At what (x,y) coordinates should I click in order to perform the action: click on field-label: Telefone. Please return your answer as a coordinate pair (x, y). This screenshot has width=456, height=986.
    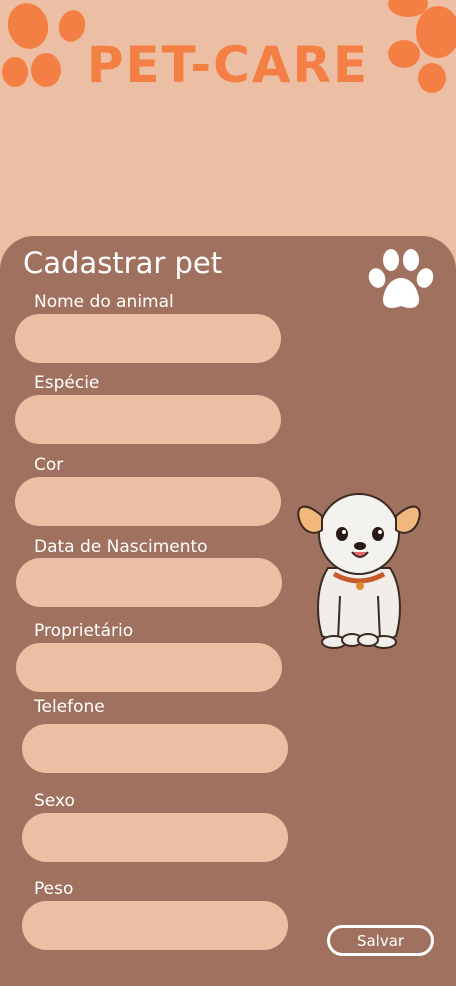
    Looking at the image, I should click on (69, 707).